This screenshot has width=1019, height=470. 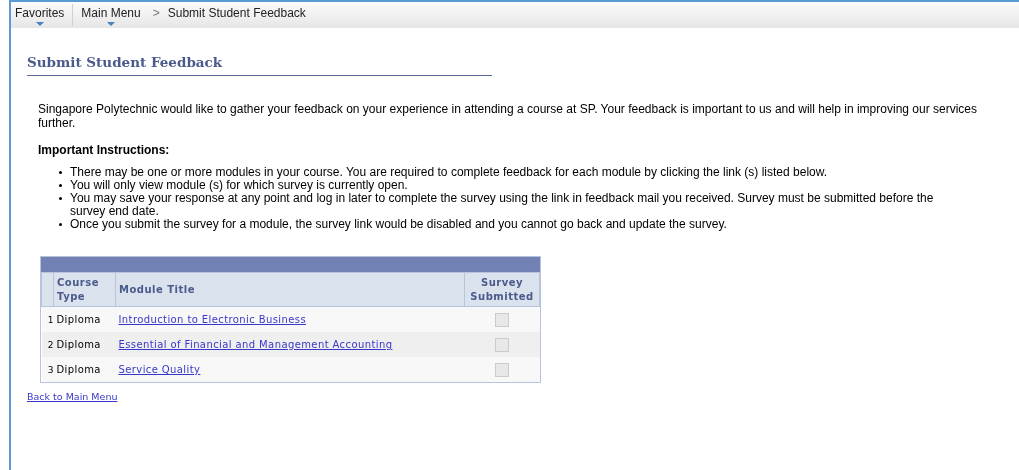 What do you see at coordinates (104, 150) in the screenshot?
I see `instructions-heading: Important Instructions:` at bounding box center [104, 150].